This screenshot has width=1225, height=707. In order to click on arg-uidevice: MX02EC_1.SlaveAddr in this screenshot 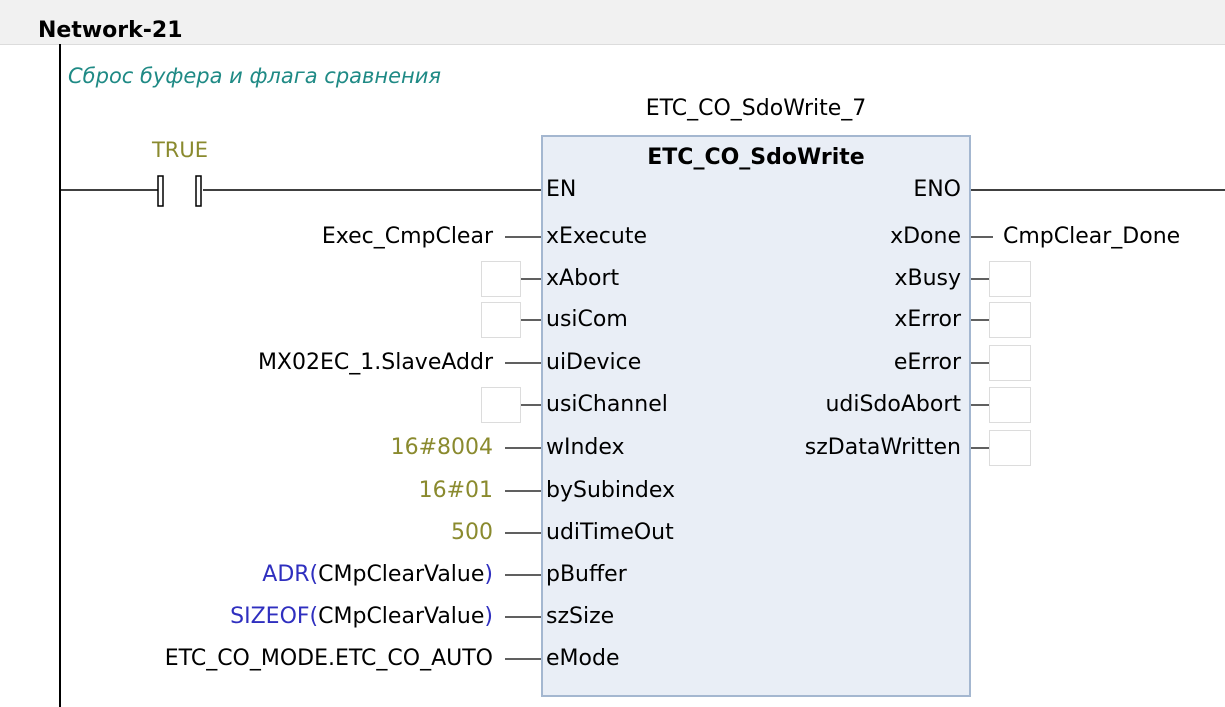, I will do `click(375, 363)`.